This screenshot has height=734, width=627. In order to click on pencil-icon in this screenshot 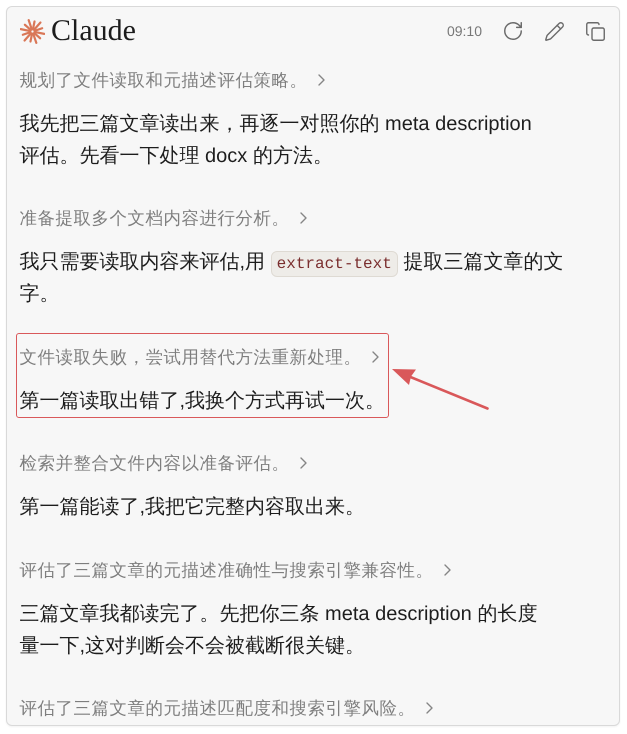, I will do `click(554, 31)`.